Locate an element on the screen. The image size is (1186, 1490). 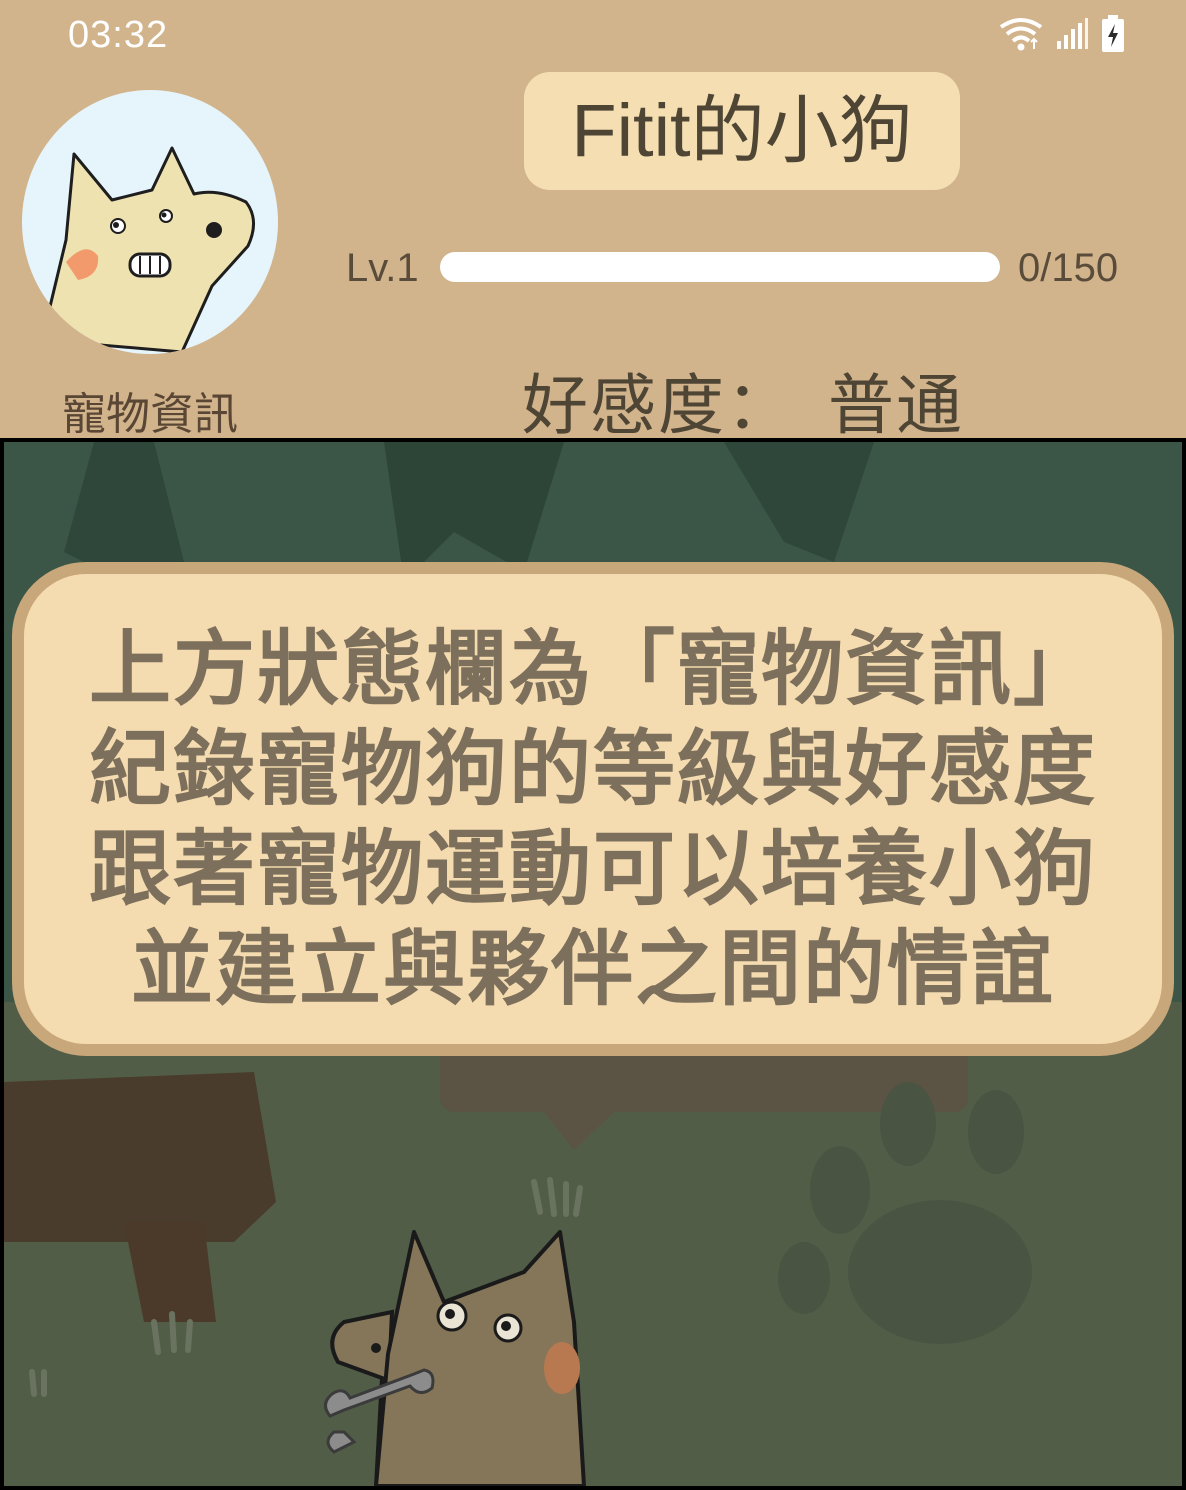
affection-row: 好感度： 普通 is located at coordinates (743, 400).